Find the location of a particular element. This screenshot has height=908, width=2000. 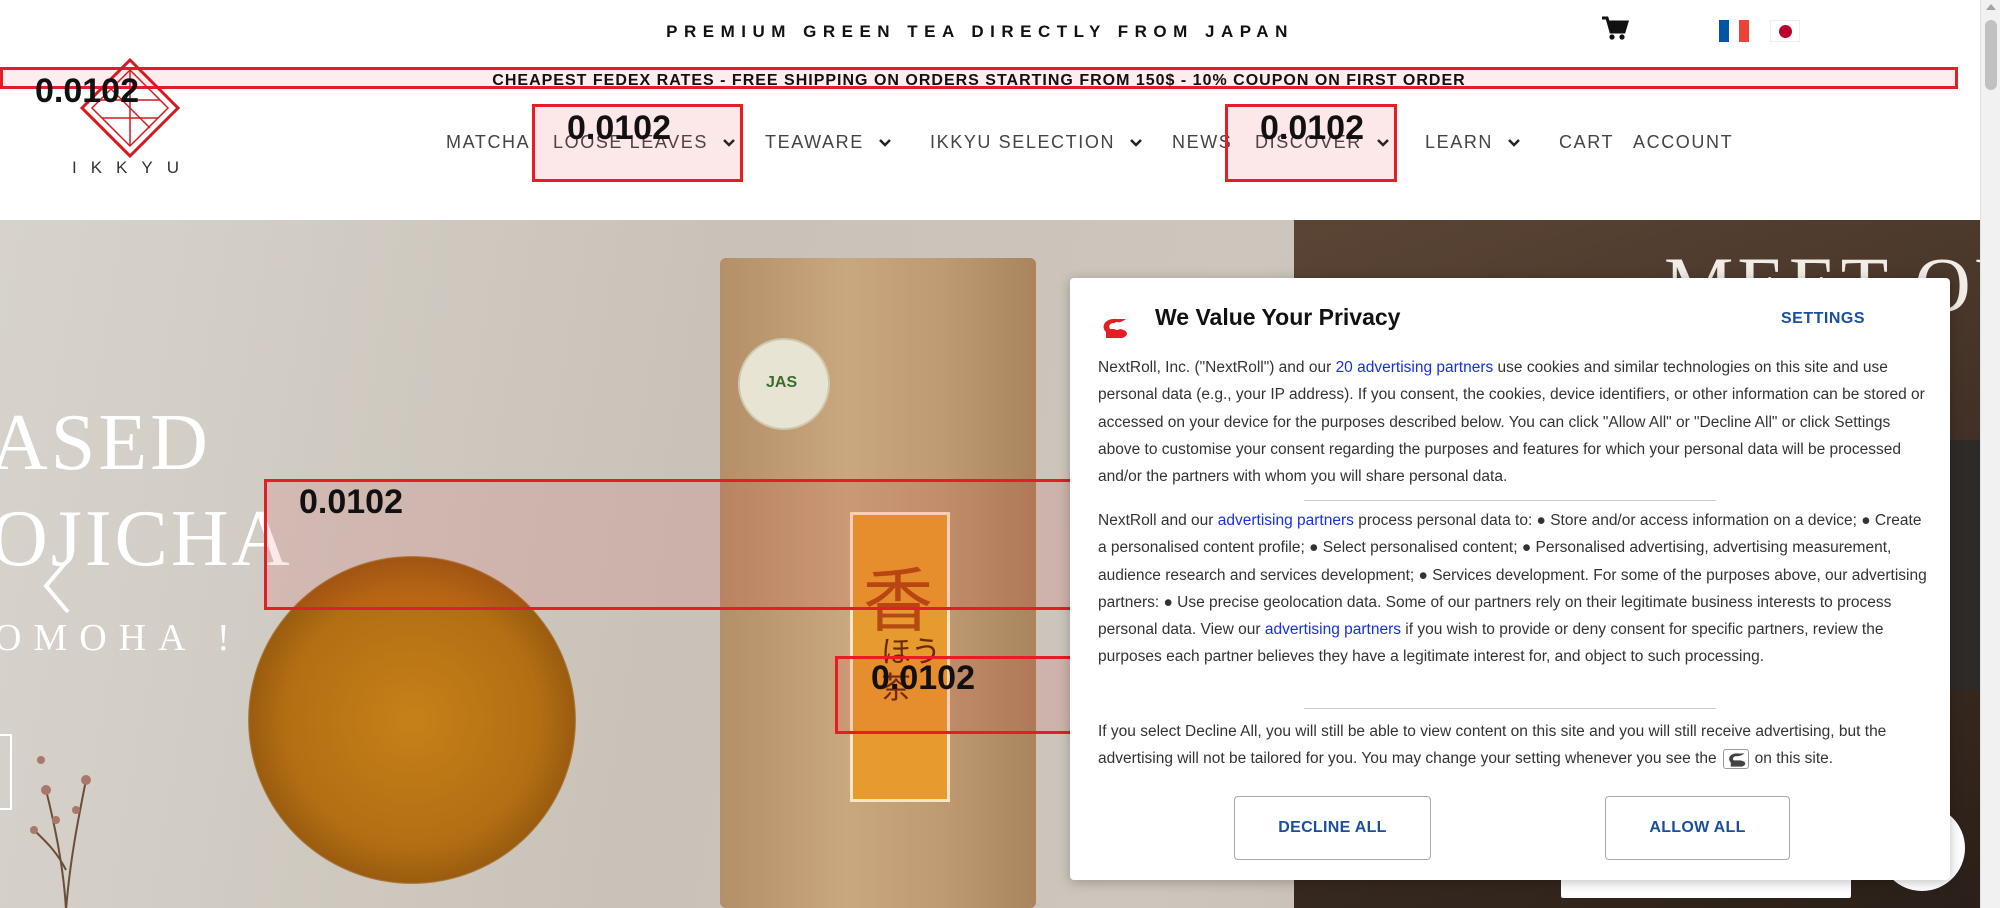

hero-subtitle: OMOHA ! is located at coordinates (121, 638).